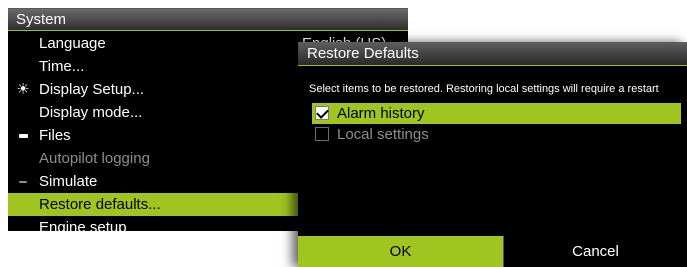 The image size is (687, 267). Describe the element at coordinates (83, 225) in the screenshot. I see `menu-item-label: Engine setup` at that location.